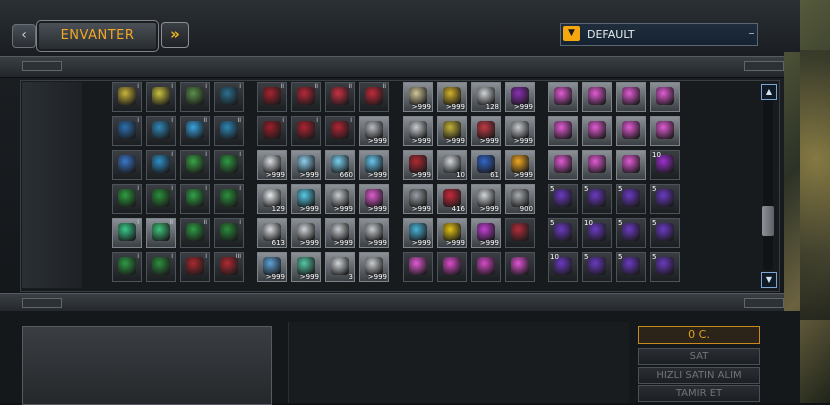  What do you see at coordinates (452, 199) in the screenshot?
I see `inventory-slot: 416` at bounding box center [452, 199].